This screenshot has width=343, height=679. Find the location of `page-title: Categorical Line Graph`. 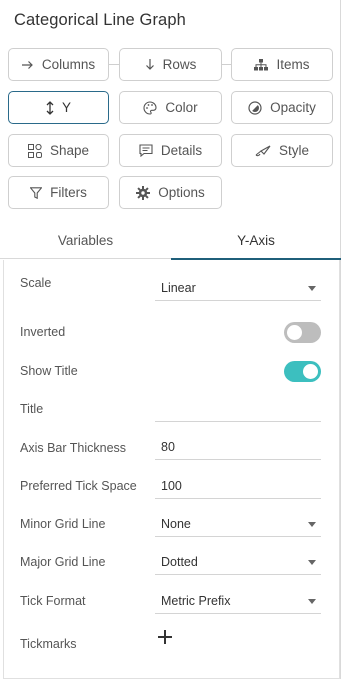

page-title: Categorical Line Graph is located at coordinates (100, 20).